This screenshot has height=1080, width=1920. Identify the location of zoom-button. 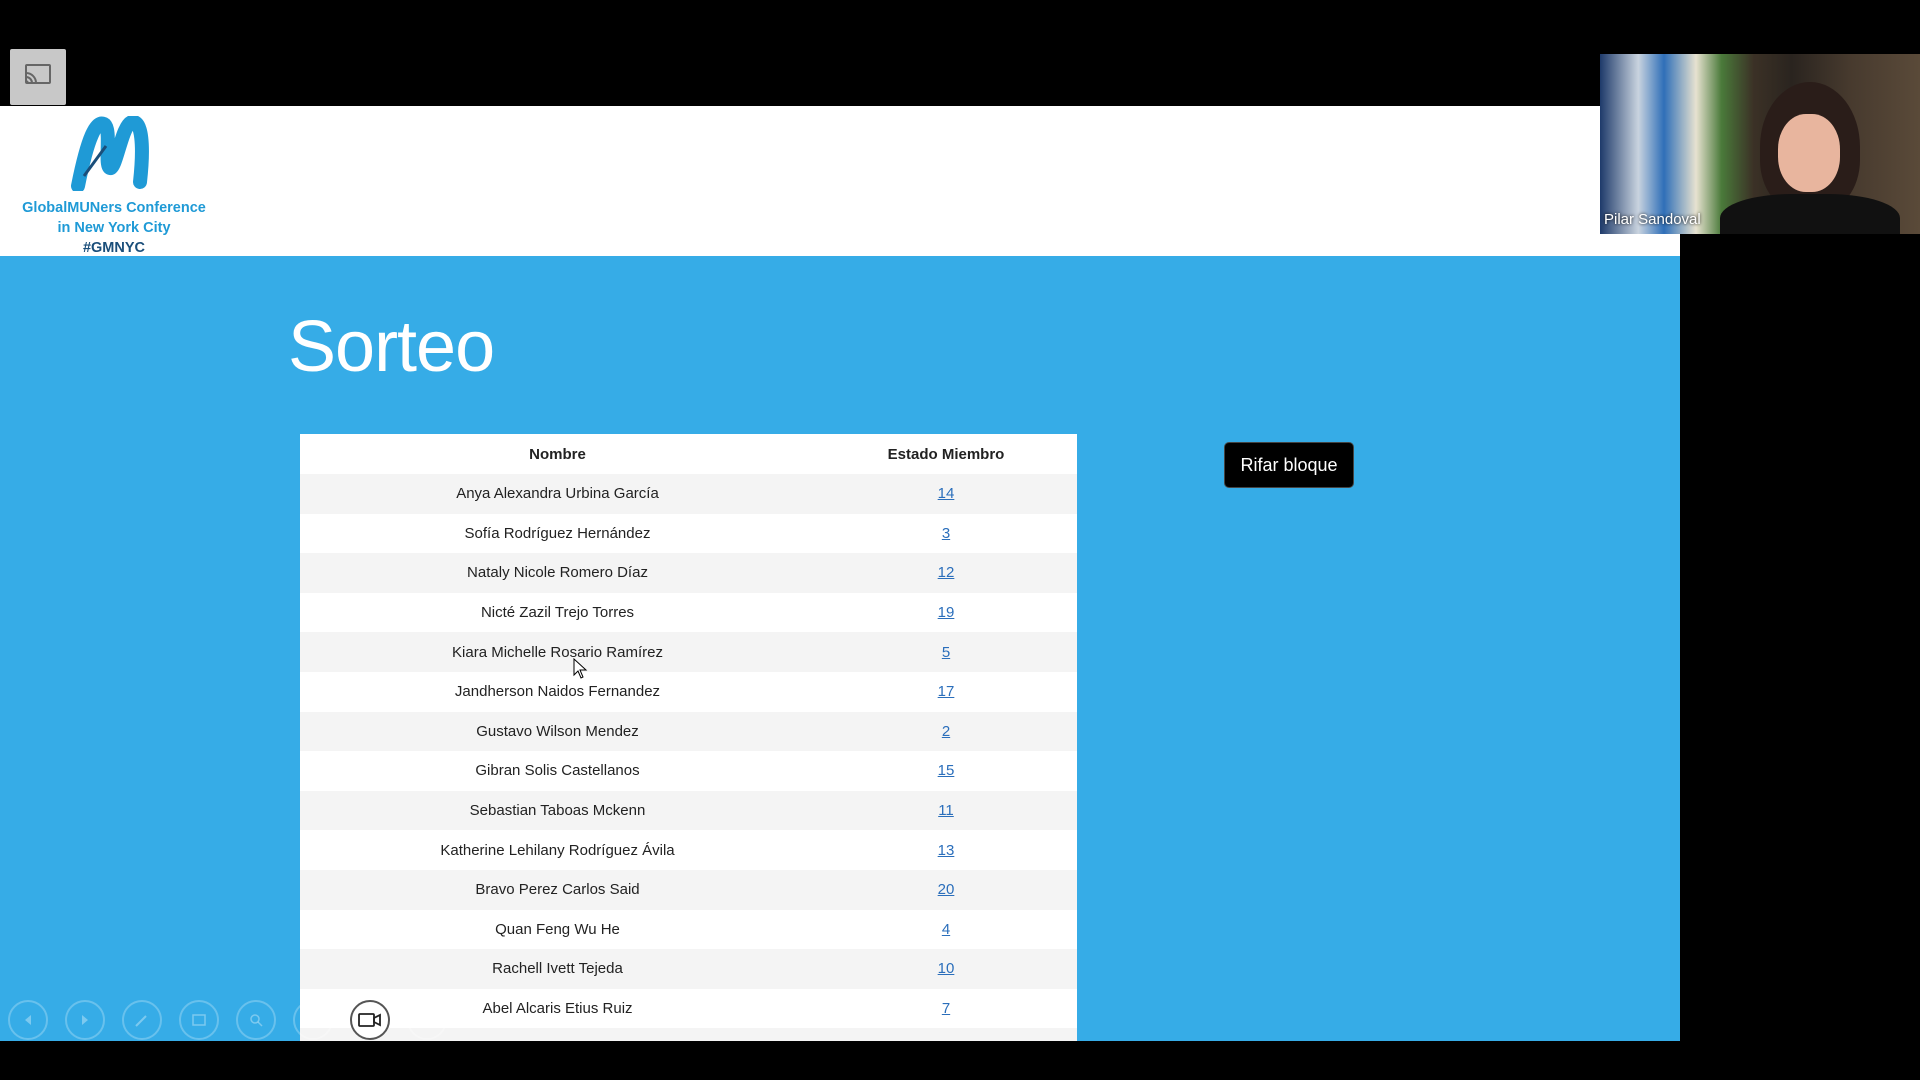
(256, 1020).